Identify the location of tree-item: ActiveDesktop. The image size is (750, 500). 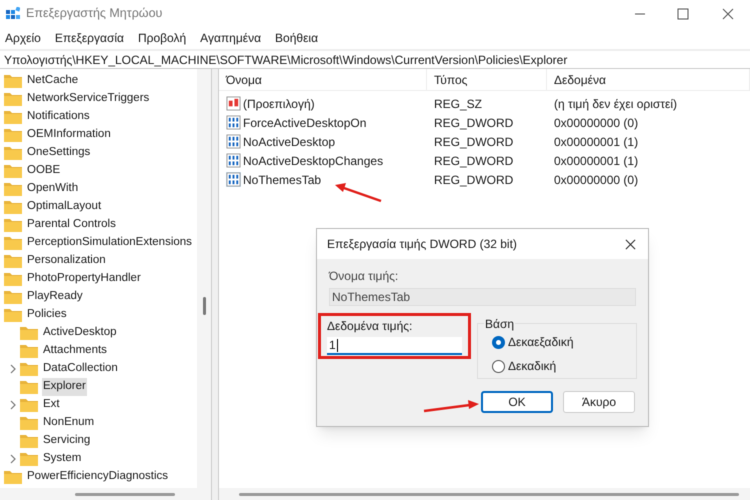
(80, 333).